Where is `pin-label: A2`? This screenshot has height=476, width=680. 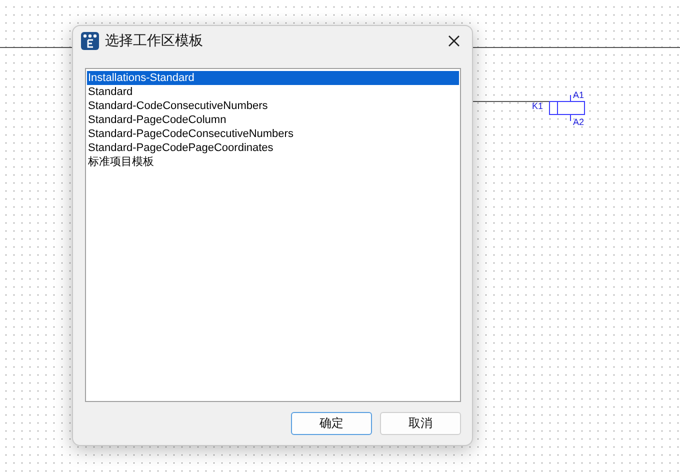 pin-label: A2 is located at coordinates (578, 122).